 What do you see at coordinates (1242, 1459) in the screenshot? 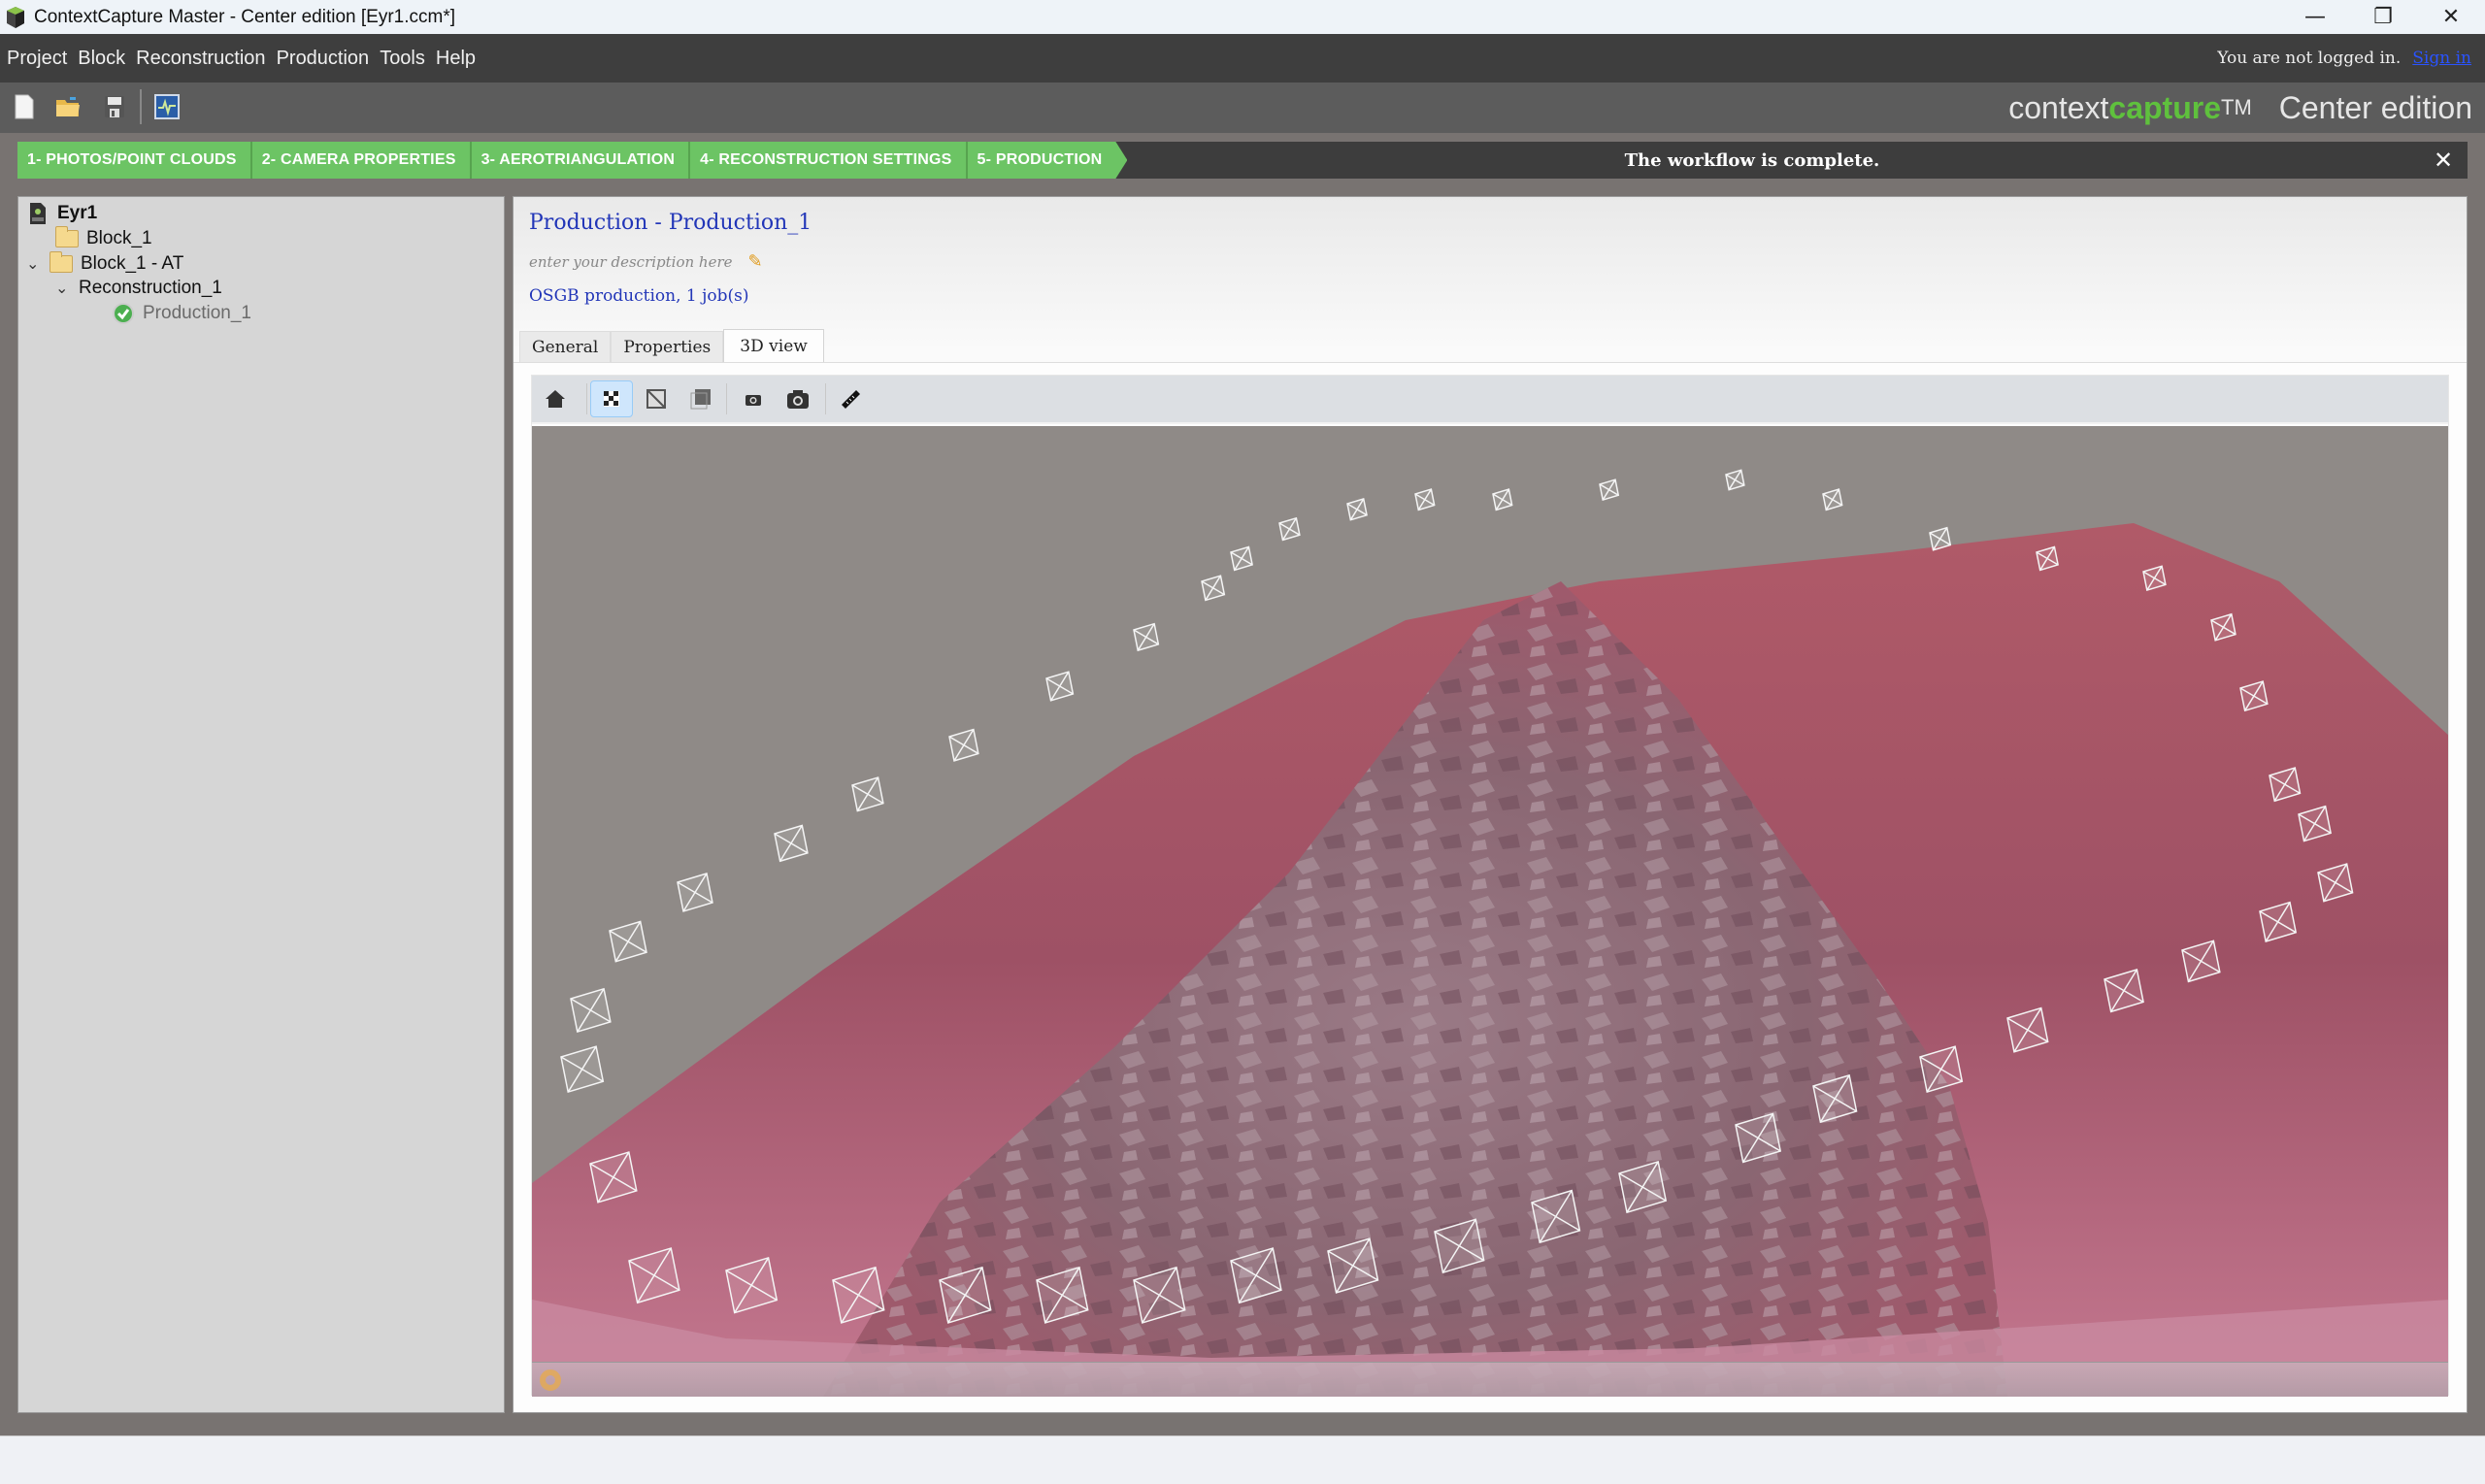
I see `status-bar` at bounding box center [1242, 1459].